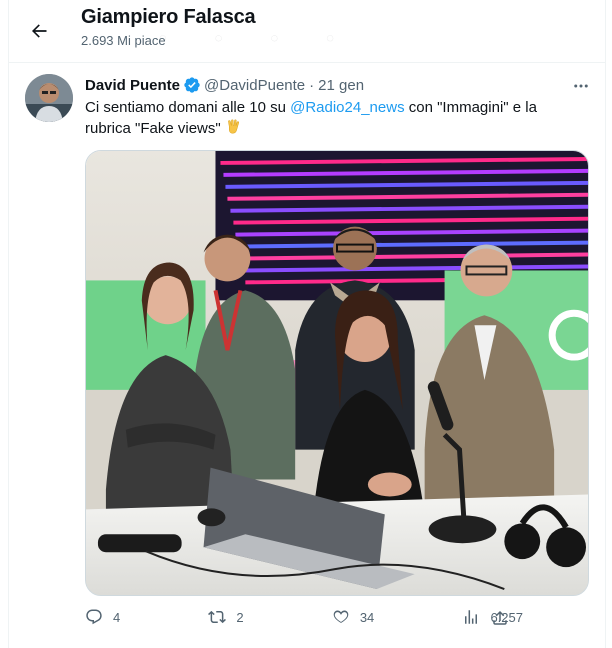  I want to click on vulcan-salute-emoji-icon, so click(233, 126).